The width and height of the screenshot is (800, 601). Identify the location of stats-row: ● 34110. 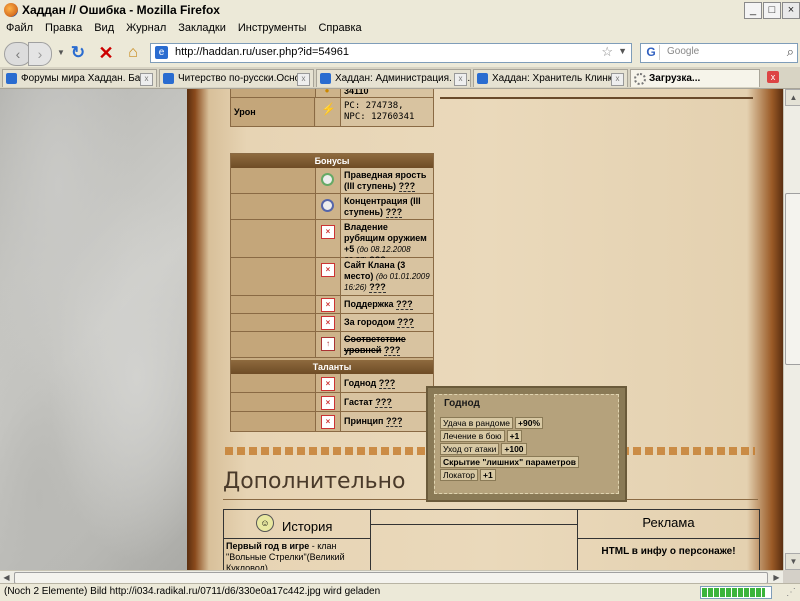
(332, 93).